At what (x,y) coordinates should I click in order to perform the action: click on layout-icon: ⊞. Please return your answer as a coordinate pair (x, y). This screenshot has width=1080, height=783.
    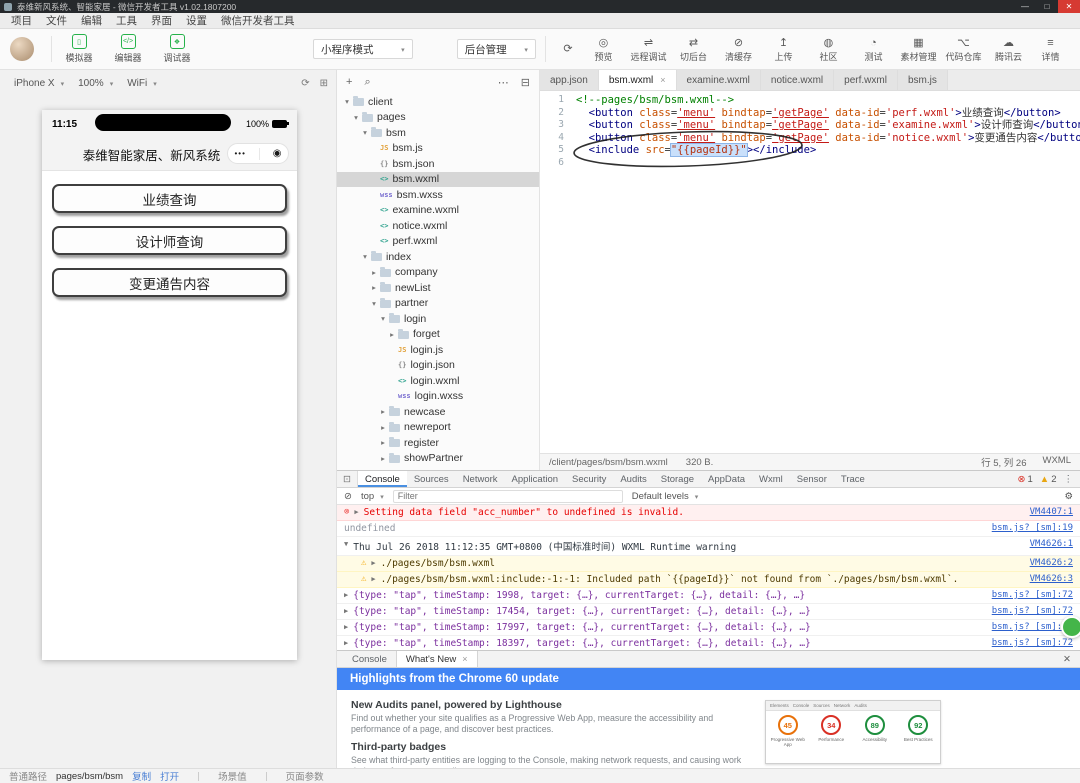
    Looking at the image, I should click on (324, 83).